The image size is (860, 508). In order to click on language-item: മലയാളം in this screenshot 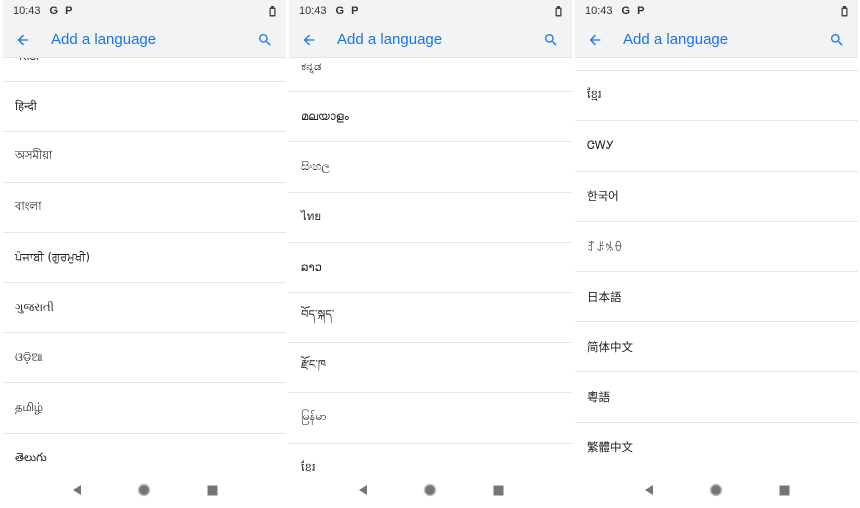, I will do `click(430, 117)`.